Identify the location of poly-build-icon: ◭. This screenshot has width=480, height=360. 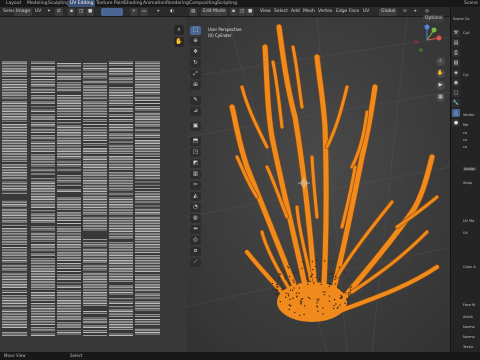
(195, 196).